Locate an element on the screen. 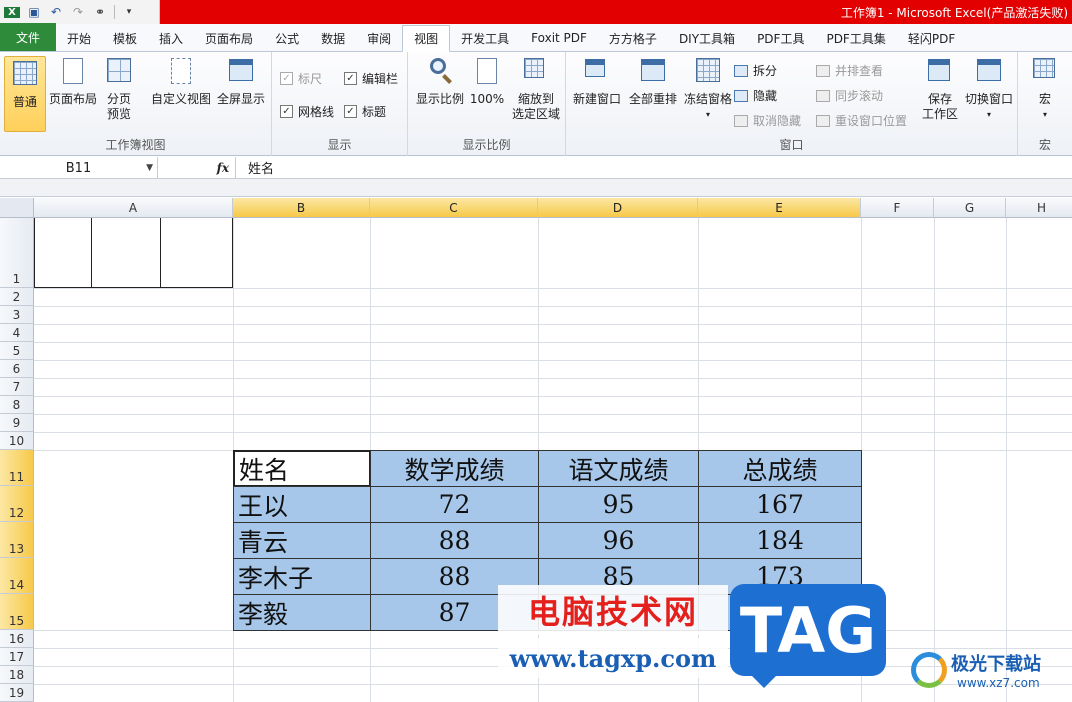 This screenshot has height=702, width=1072. zoom-100-button: 100% is located at coordinates (487, 81).